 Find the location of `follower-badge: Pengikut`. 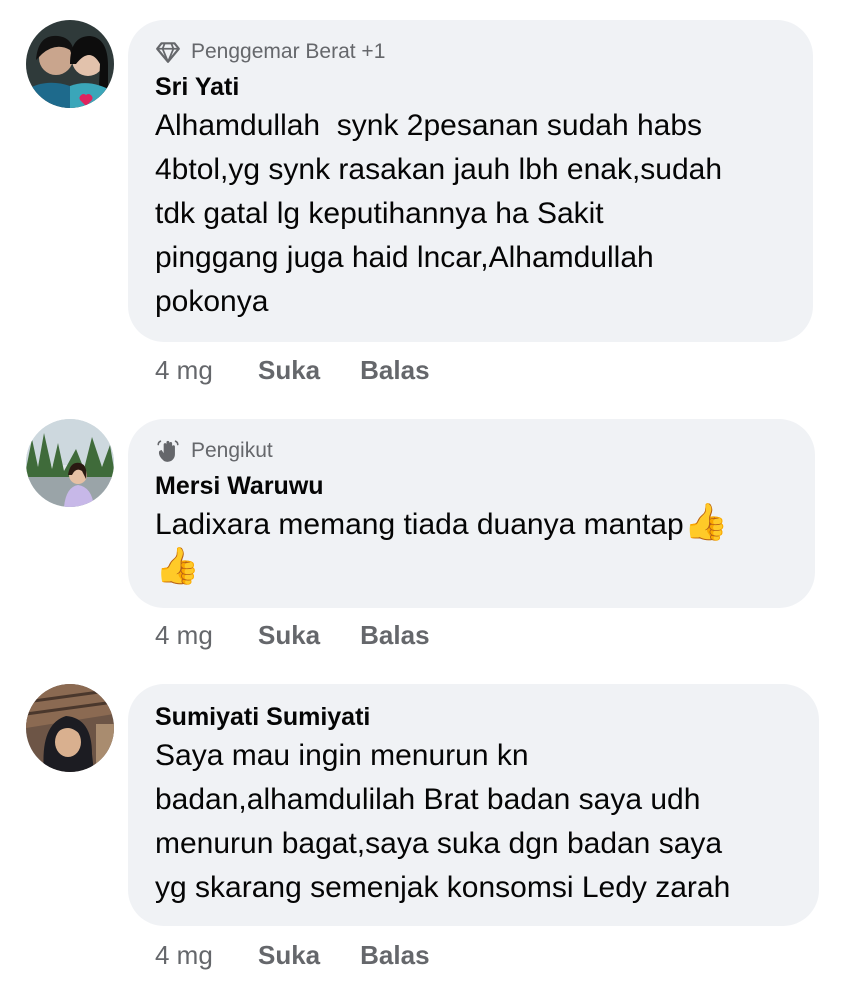

follower-badge: Pengikut is located at coordinates (472, 451).